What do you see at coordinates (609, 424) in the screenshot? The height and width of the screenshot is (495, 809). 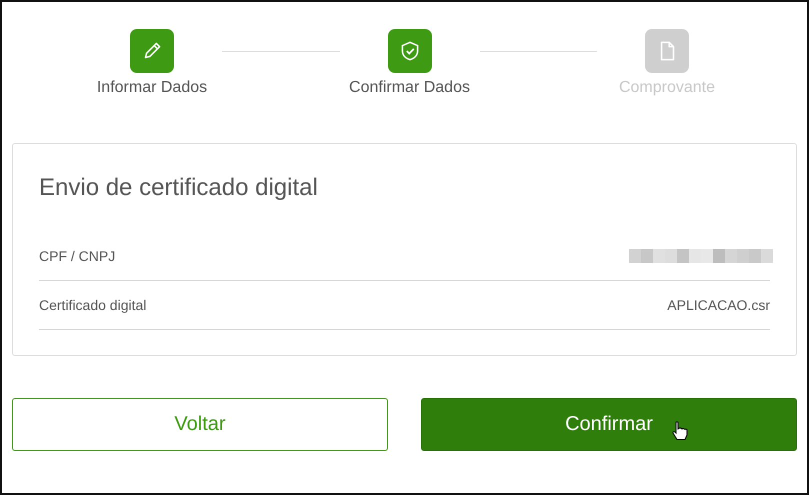 I see `confirm-button: Confirmar` at bounding box center [609, 424].